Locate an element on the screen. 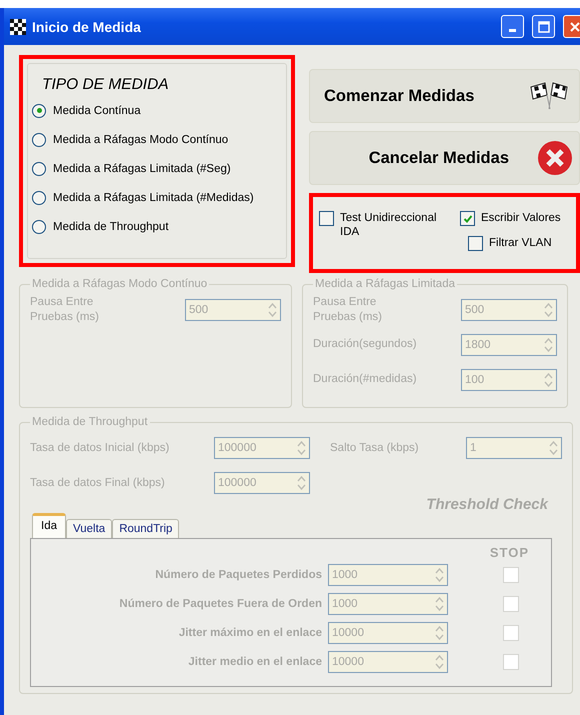 This screenshot has height=715, width=580. field-label: Tasa de datos Inicial (kbps) is located at coordinates (100, 448).